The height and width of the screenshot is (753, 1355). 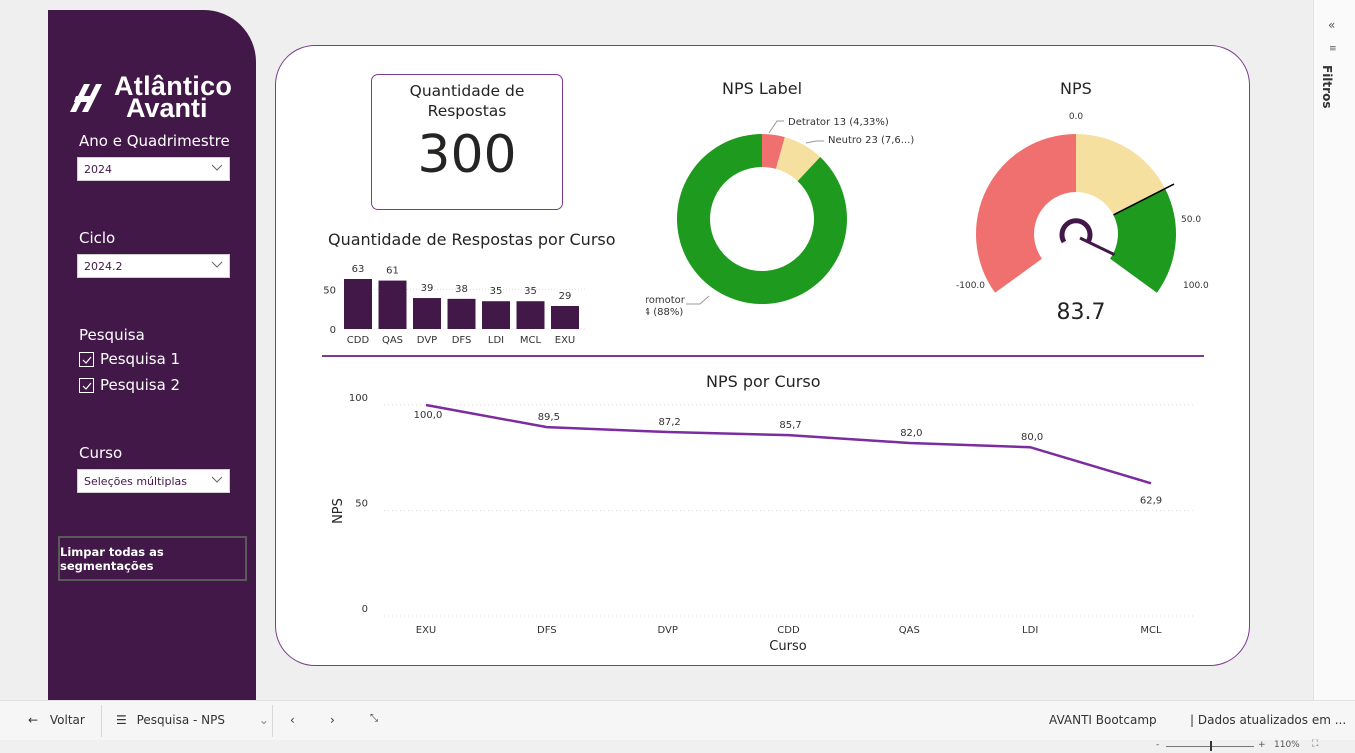 I want to click on ciclo-label: Ciclo, so click(x=97, y=238).